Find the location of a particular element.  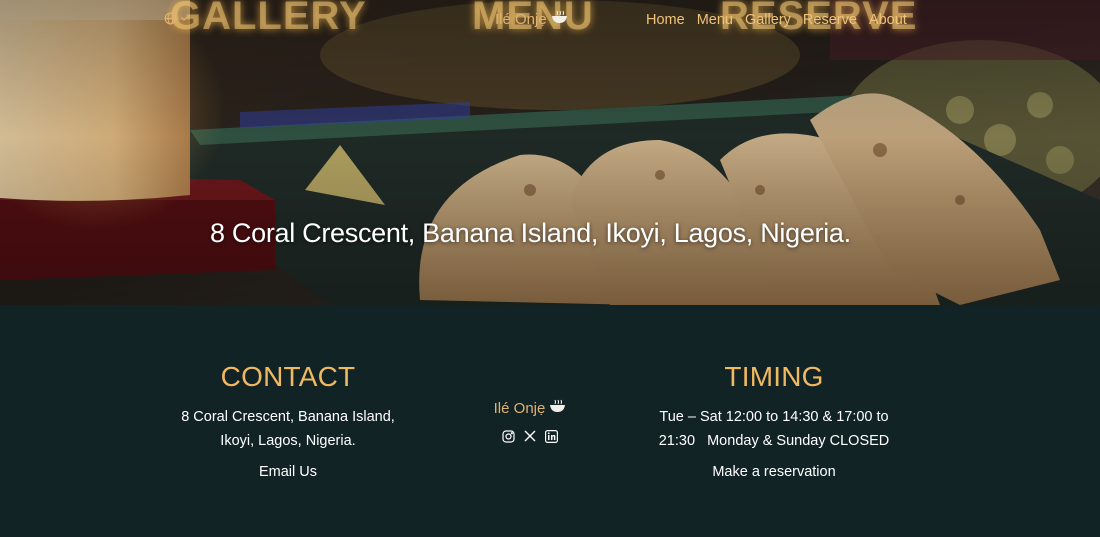

language-selector is located at coordinates (176, 18).